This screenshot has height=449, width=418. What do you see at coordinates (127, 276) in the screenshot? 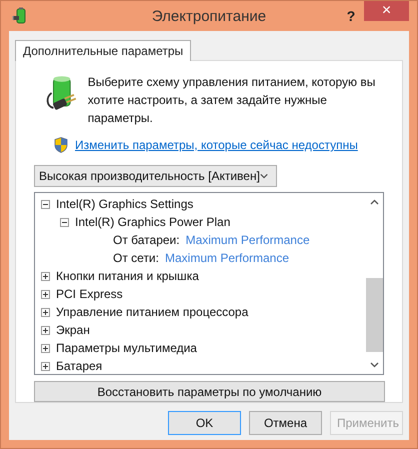
I see `tree-item: Кнопки питания и крышка` at bounding box center [127, 276].